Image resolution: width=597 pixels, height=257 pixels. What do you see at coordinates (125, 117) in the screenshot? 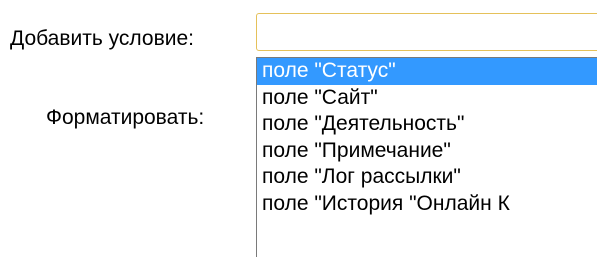
I see `format-label: Форматировать:` at bounding box center [125, 117].